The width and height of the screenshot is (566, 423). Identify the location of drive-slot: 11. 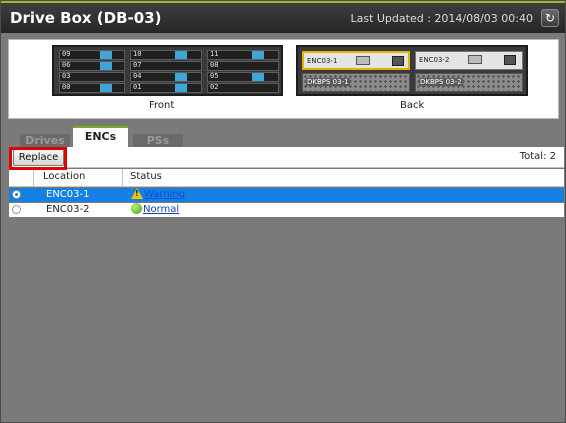
(243, 55).